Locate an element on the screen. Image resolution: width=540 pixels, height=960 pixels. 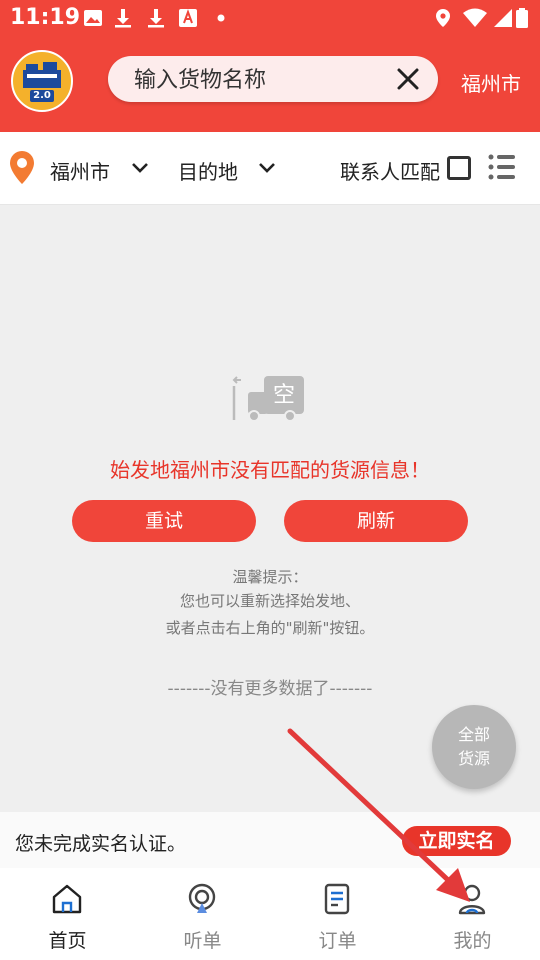
header: 2.0 福州市 is located at coordinates (270, 84).